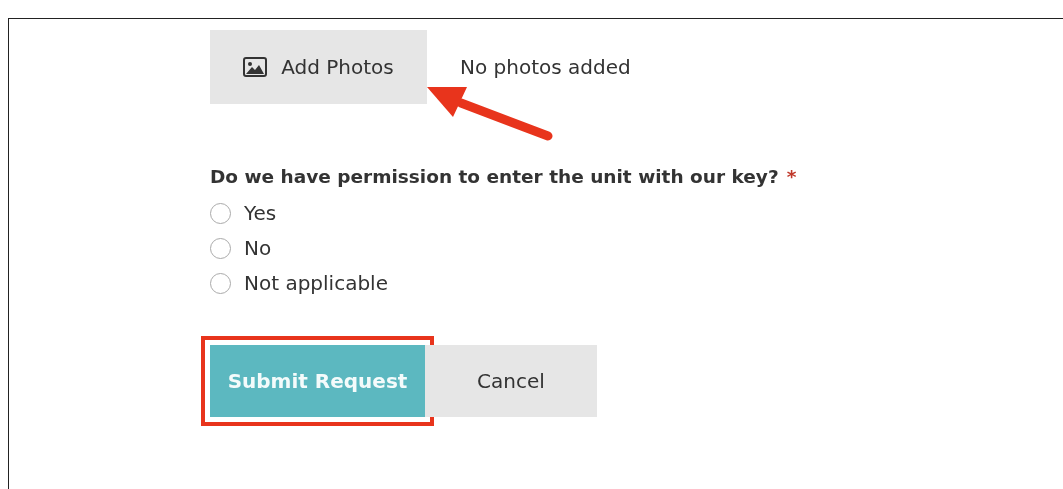 The width and height of the screenshot is (1063, 489). I want to click on photos-status: No photos added, so click(545, 67).